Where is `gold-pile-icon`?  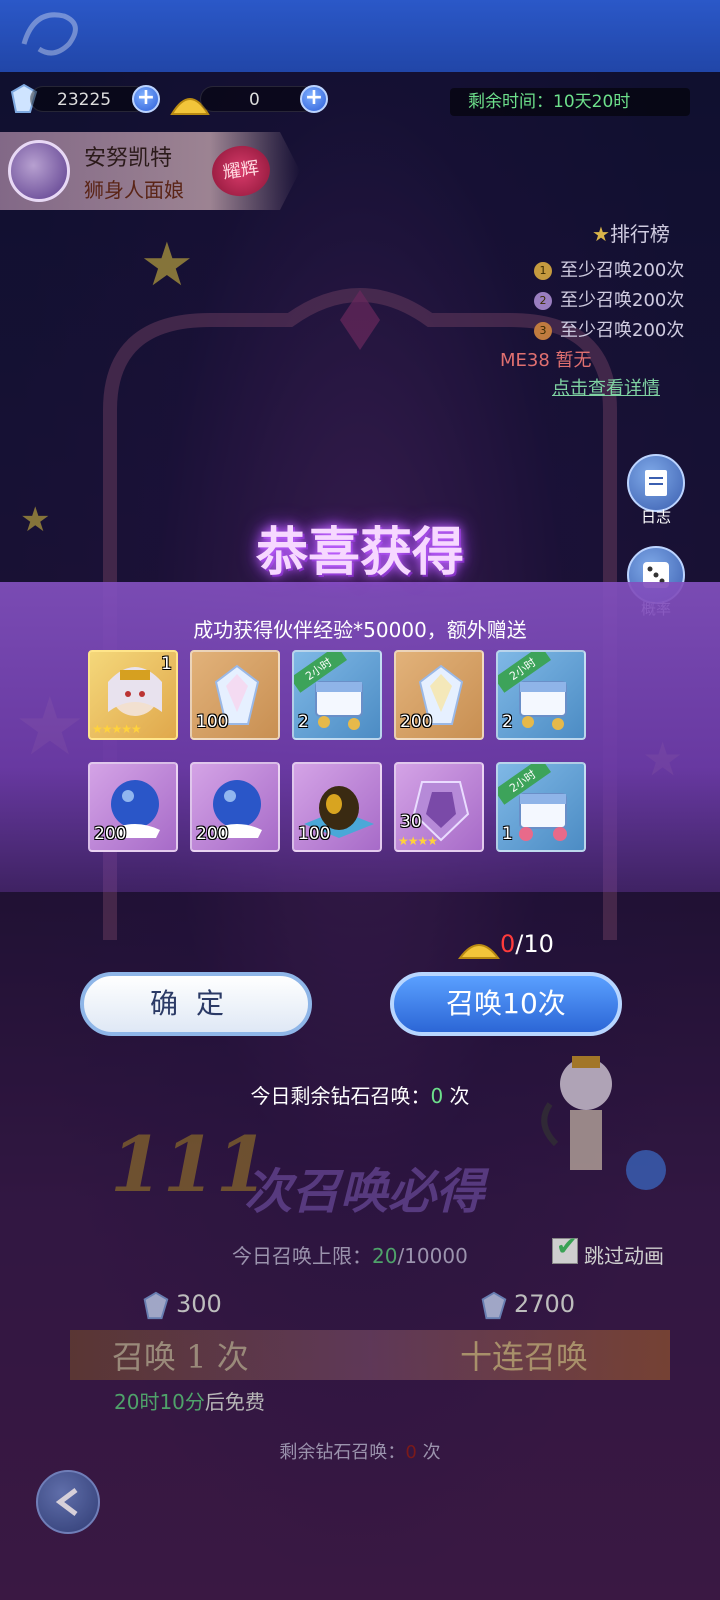
gold-pile-icon is located at coordinates (479, 951).